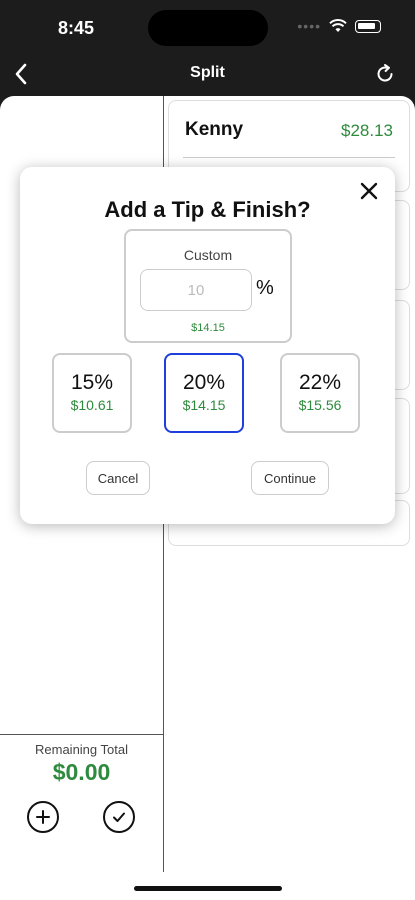  What do you see at coordinates (309, 26) in the screenshot?
I see `signal-icon: ••••` at bounding box center [309, 26].